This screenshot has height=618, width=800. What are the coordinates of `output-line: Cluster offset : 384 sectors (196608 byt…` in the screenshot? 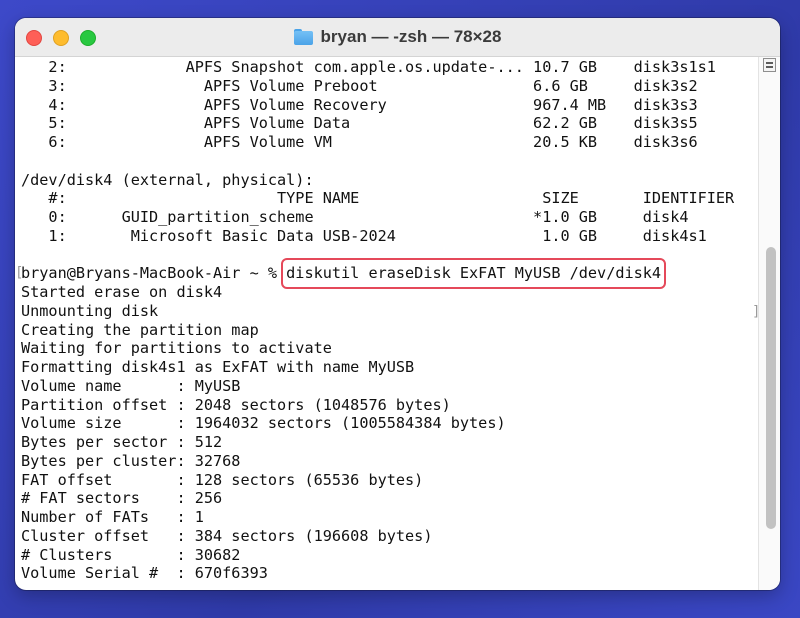 It's located at (227, 535).